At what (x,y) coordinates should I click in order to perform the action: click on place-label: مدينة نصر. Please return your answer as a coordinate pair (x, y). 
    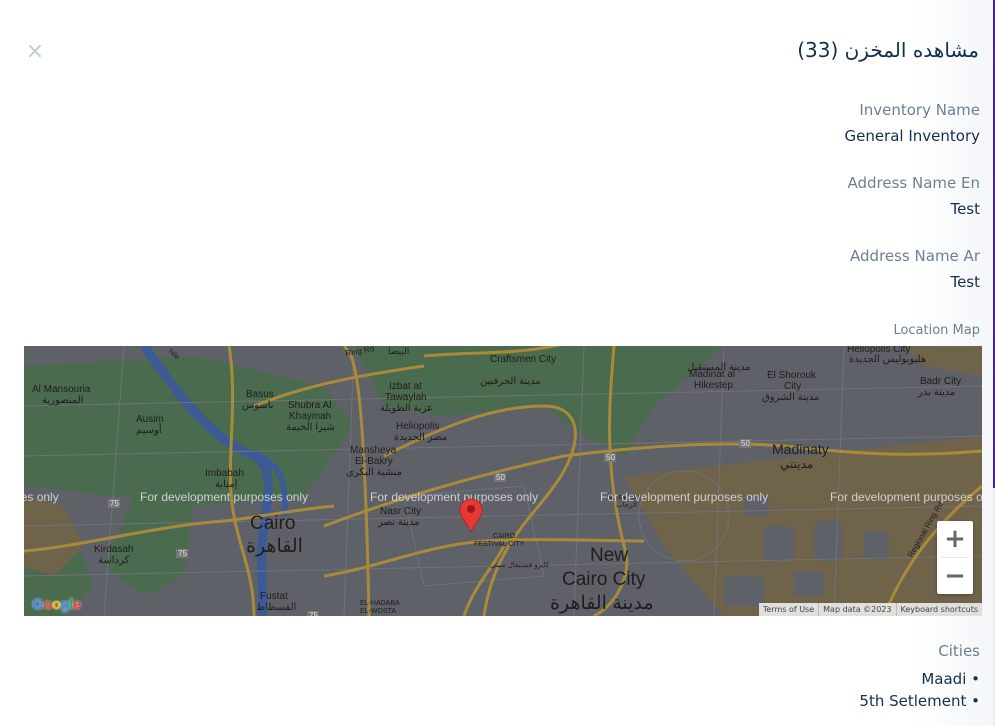
    Looking at the image, I should click on (398, 522).